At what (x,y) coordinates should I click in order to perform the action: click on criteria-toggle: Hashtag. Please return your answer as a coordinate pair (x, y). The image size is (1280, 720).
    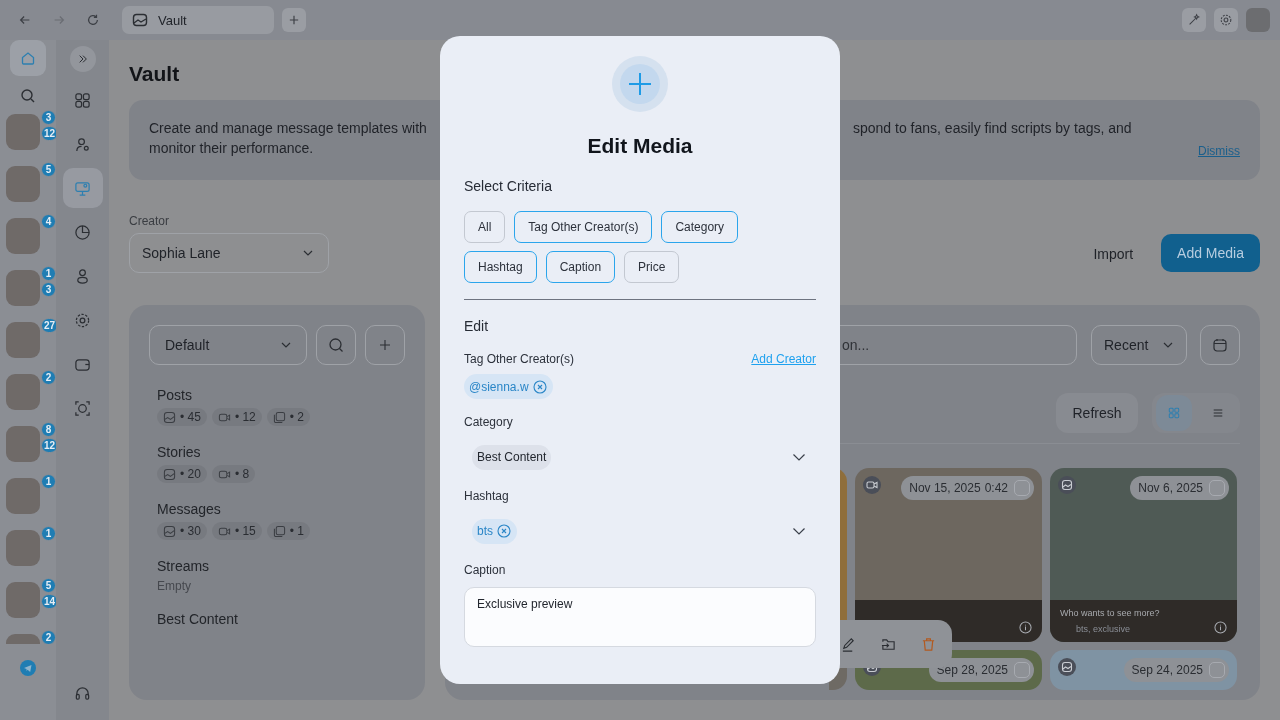
    Looking at the image, I should click on (500, 267).